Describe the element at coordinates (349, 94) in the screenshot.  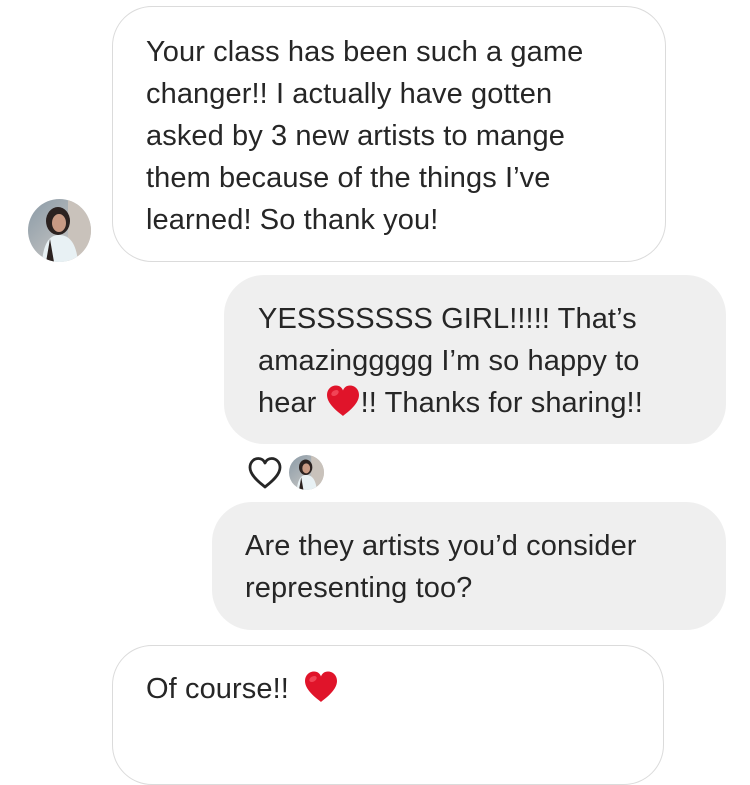
I see `message-text-line: changer!! I actually have gotten` at that location.